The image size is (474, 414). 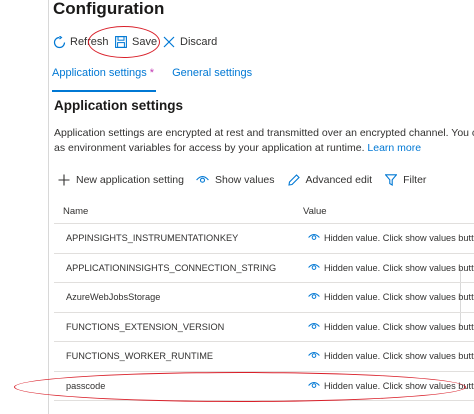 What do you see at coordinates (119, 105) in the screenshot?
I see `section-title: Application settings` at bounding box center [119, 105].